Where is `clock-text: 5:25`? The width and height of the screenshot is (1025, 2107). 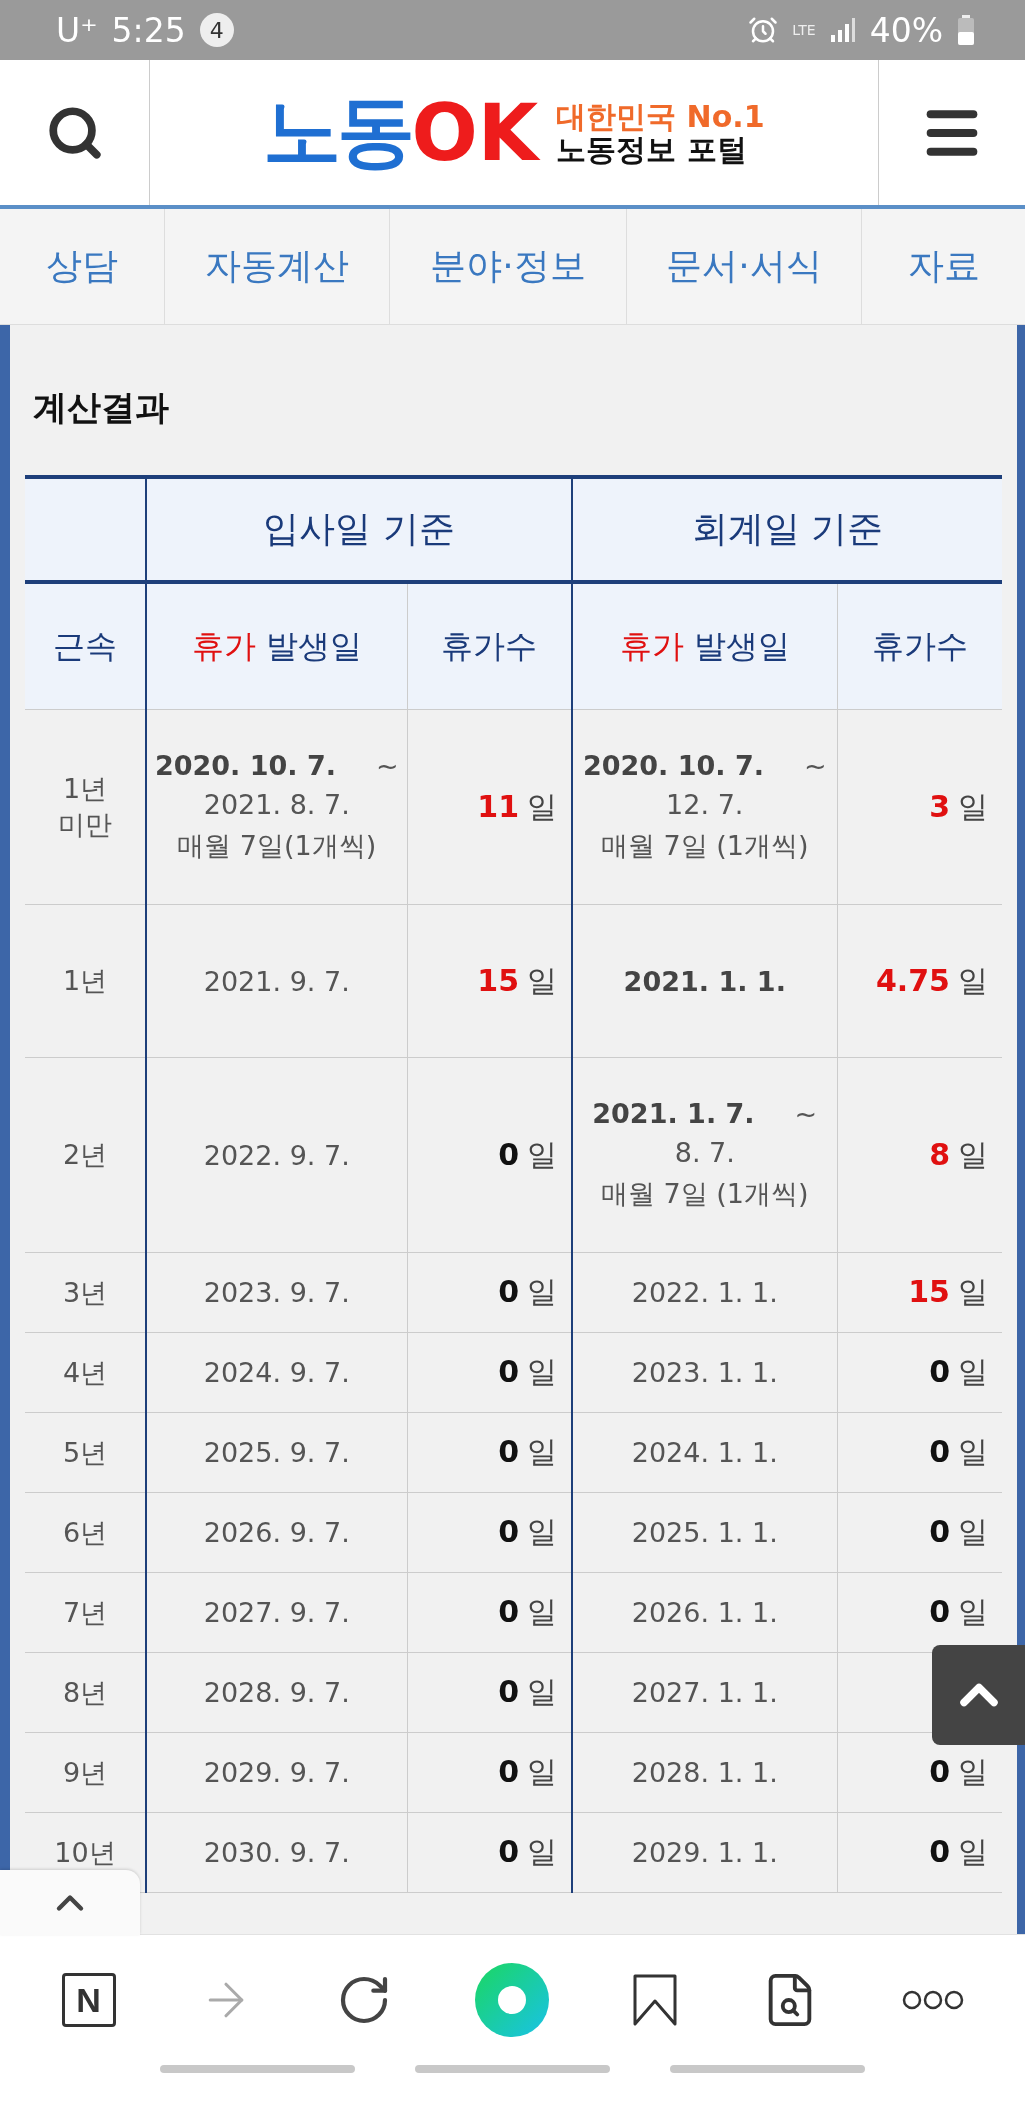 clock-text: 5:25 is located at coordinates (148, 30).